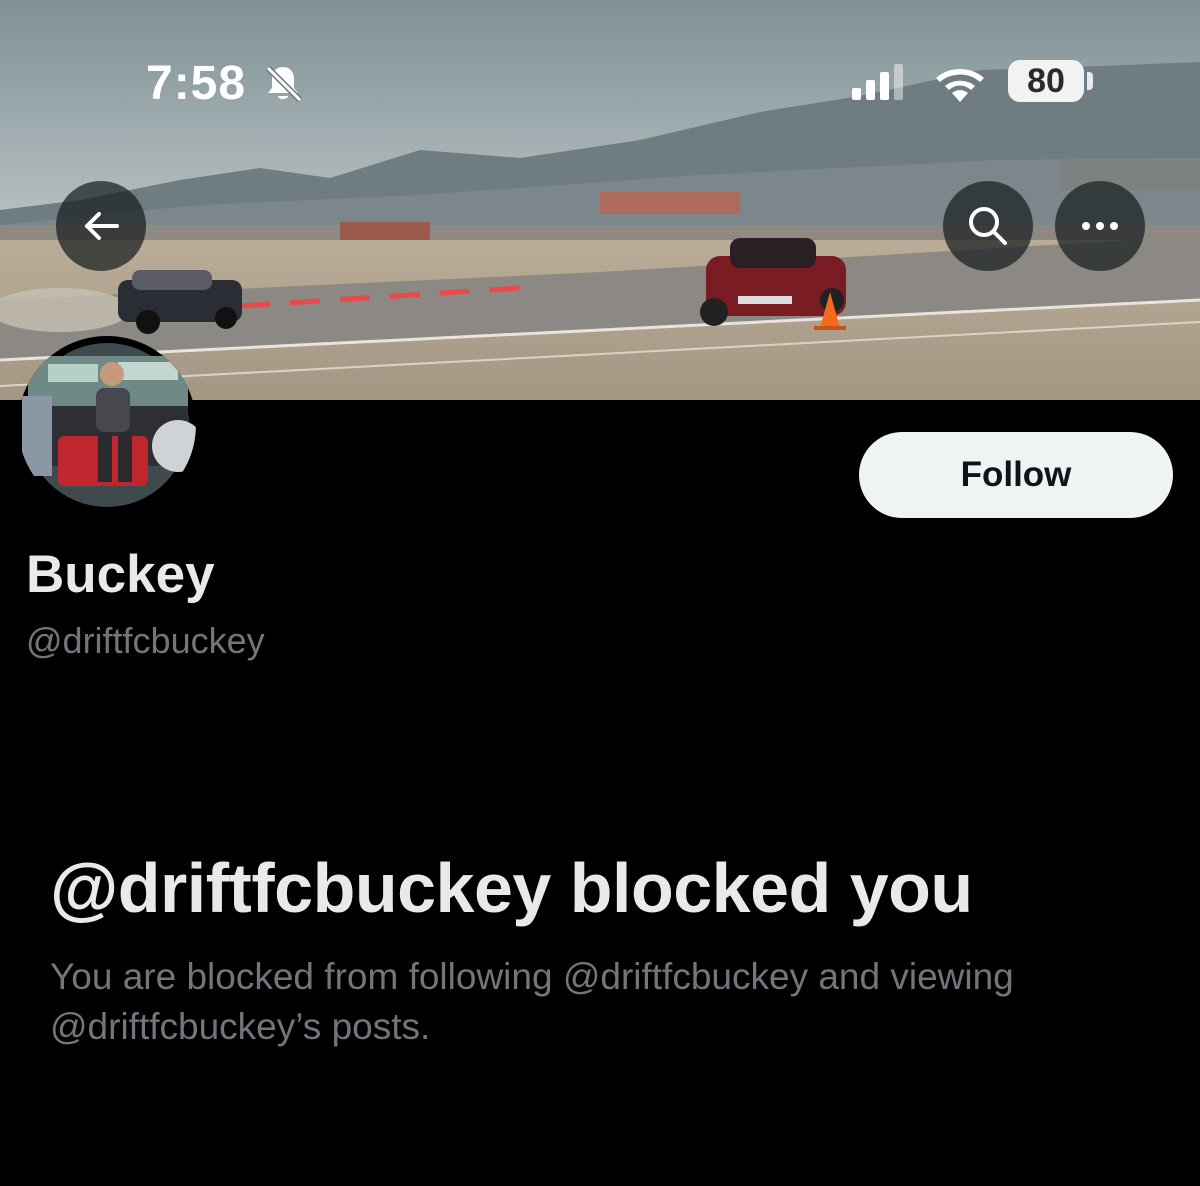  I want to click on avatar, so click(107, 425).